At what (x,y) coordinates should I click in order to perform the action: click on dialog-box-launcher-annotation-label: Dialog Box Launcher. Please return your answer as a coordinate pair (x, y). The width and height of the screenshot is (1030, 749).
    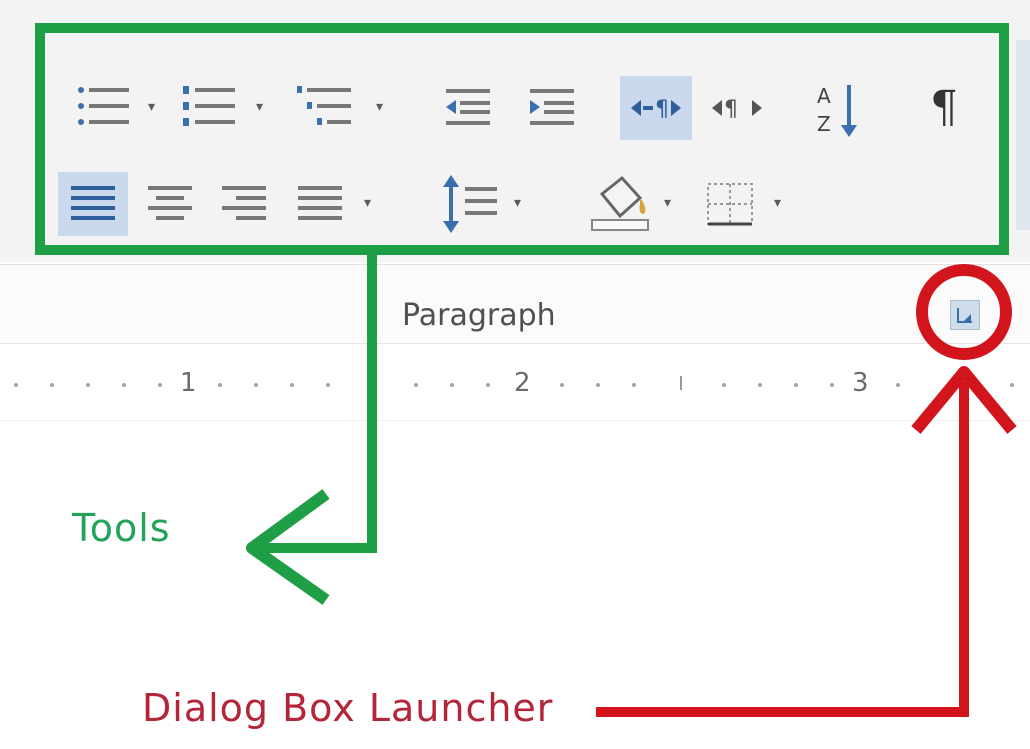
    Looking at the image, I should click on (348, 708).